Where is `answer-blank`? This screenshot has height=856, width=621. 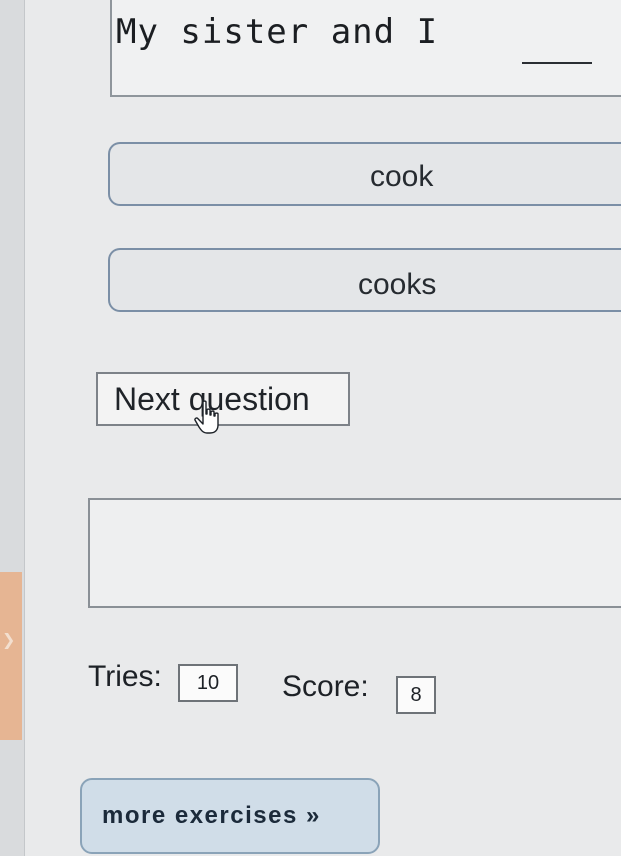 answer-blank is located at coordinates (557, 63).